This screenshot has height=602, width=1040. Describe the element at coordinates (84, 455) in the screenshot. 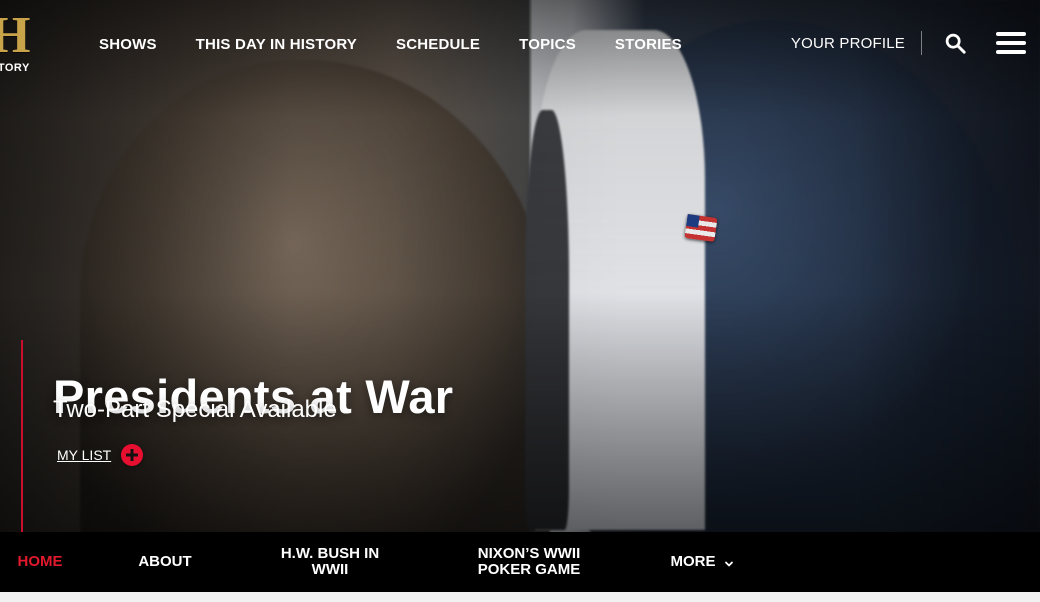

I see `my-list-link: MY LIST` at that location.